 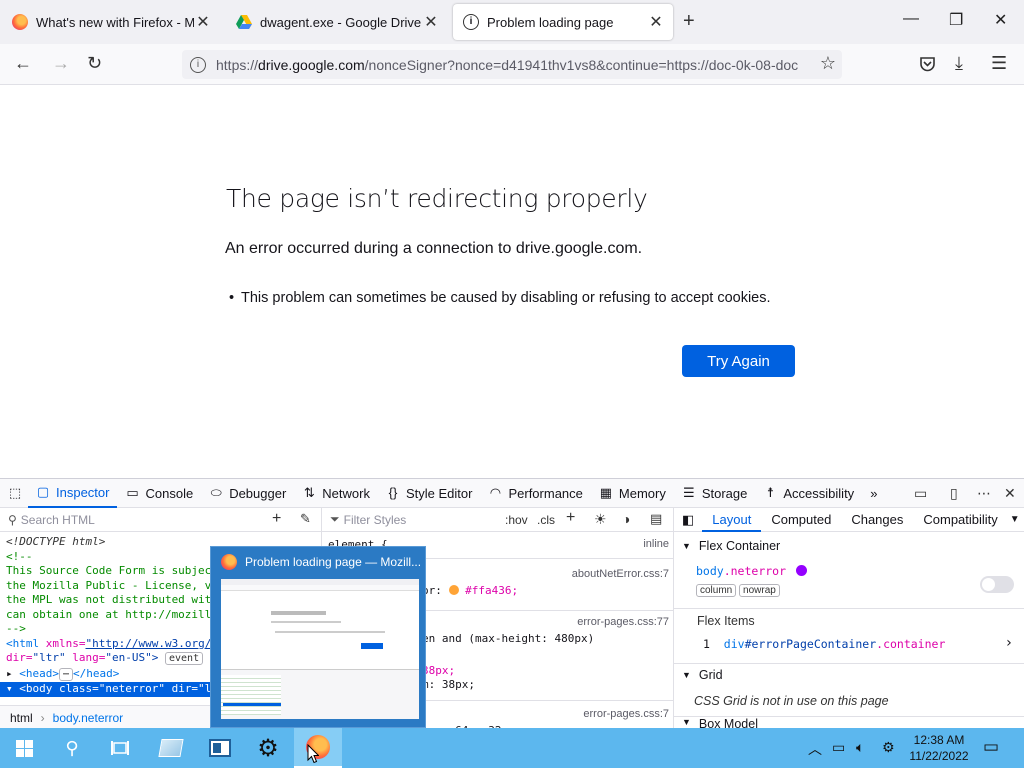 I want to click on memory-icon: ▦, so click(x=606, y=492).